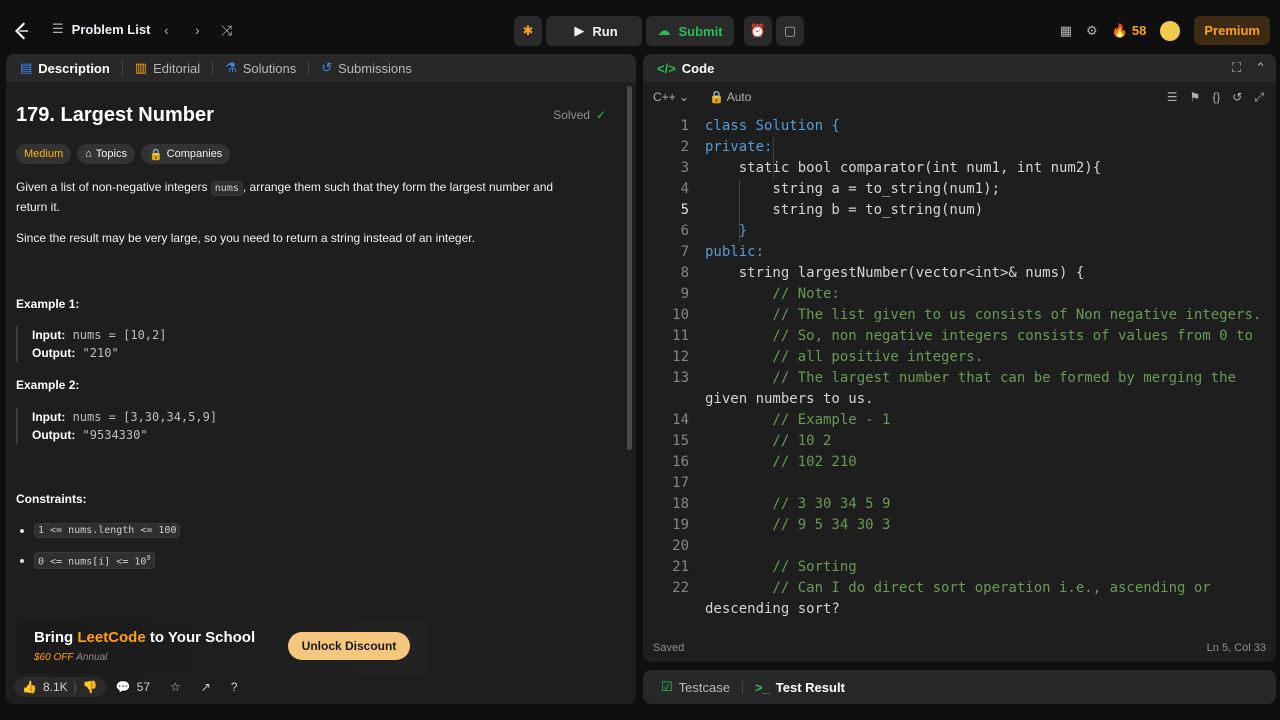 This screenshot has width=1280, height=720. I want to click on difficulty-badge: Medium, so click(44, 154).